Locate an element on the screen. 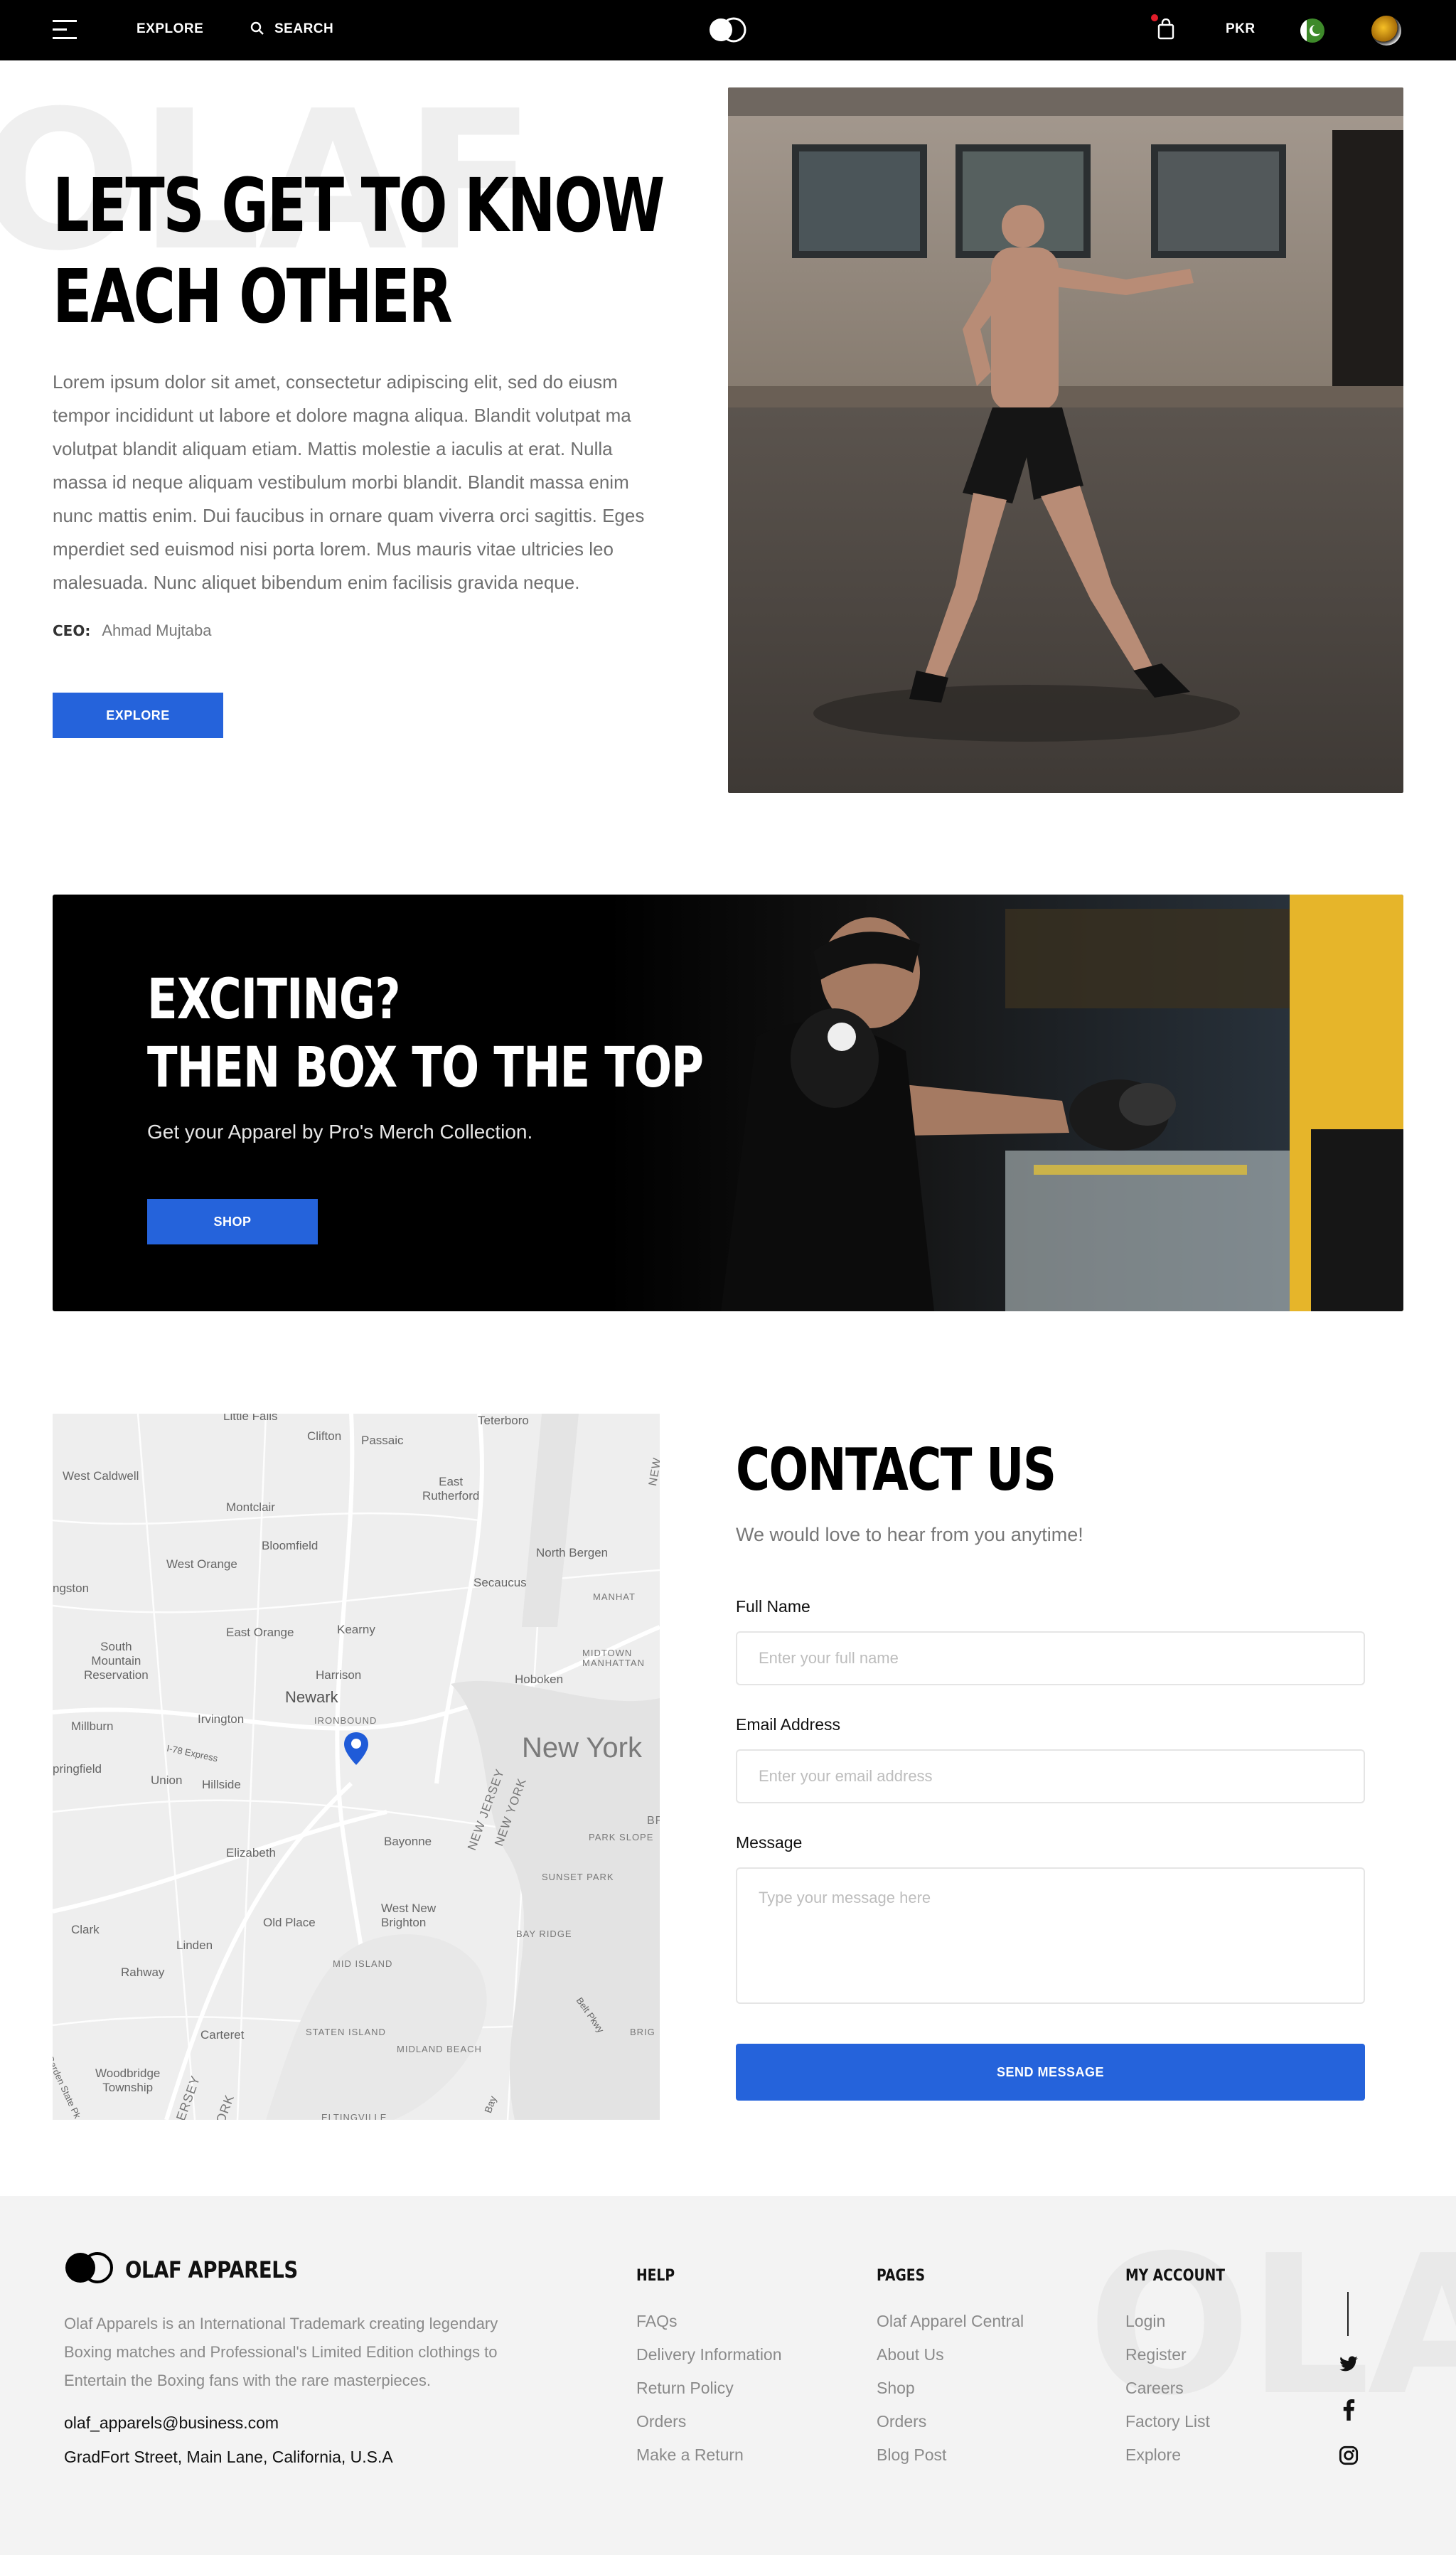 This screenshot has width=1456, height=2555. full-name-input is located at coordinates (1051, 1658).